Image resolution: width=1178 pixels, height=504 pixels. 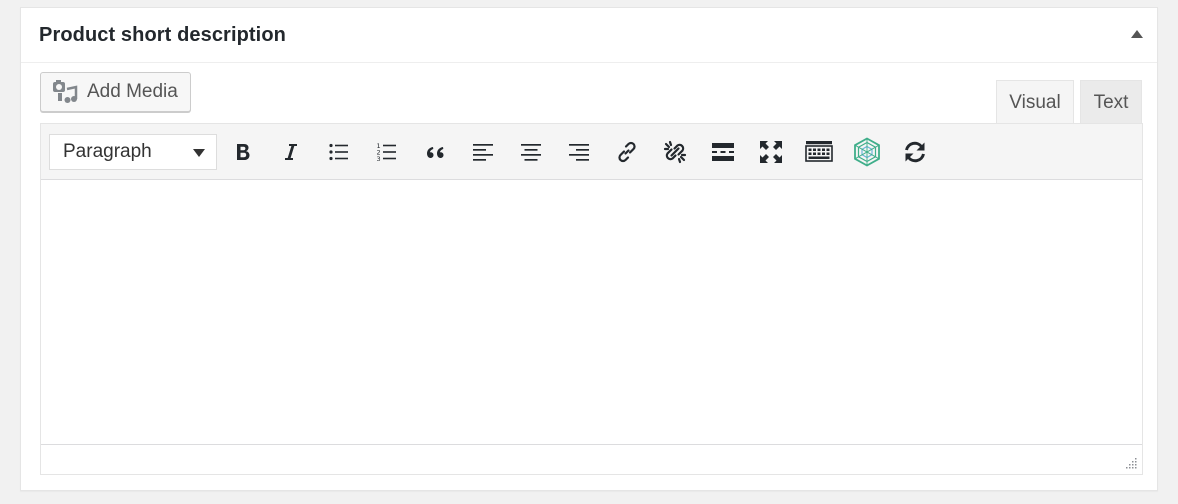 I want to click on media-icon, so click(x=65, y=91).